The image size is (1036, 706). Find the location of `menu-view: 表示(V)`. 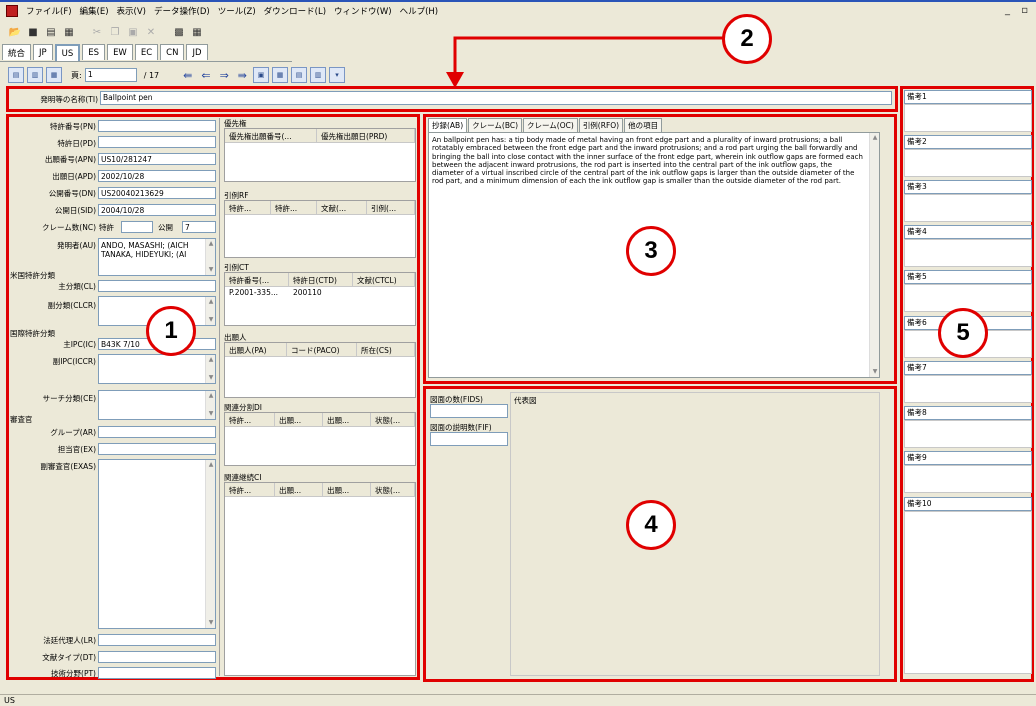

menu-view: 表示(V) is located at coordinates (131, 11).